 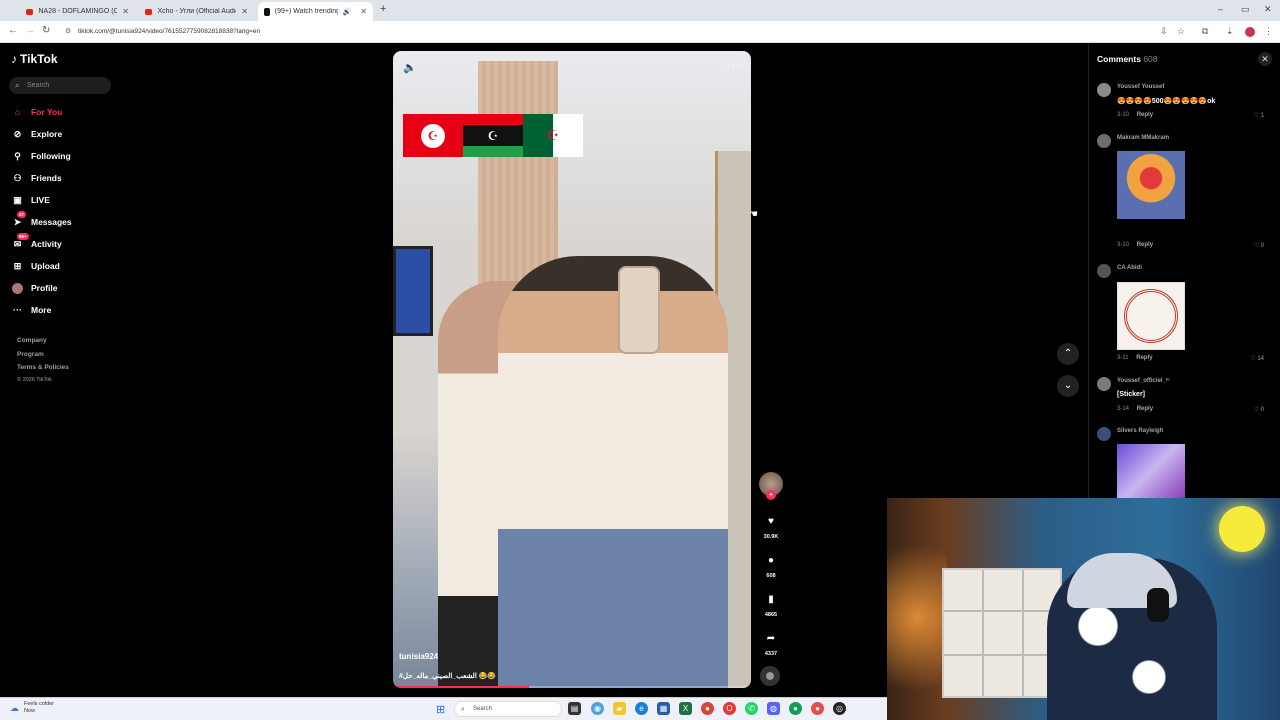 I want to click on nav-messages: ➤ 47 Messages, so click(x=42, y=220).